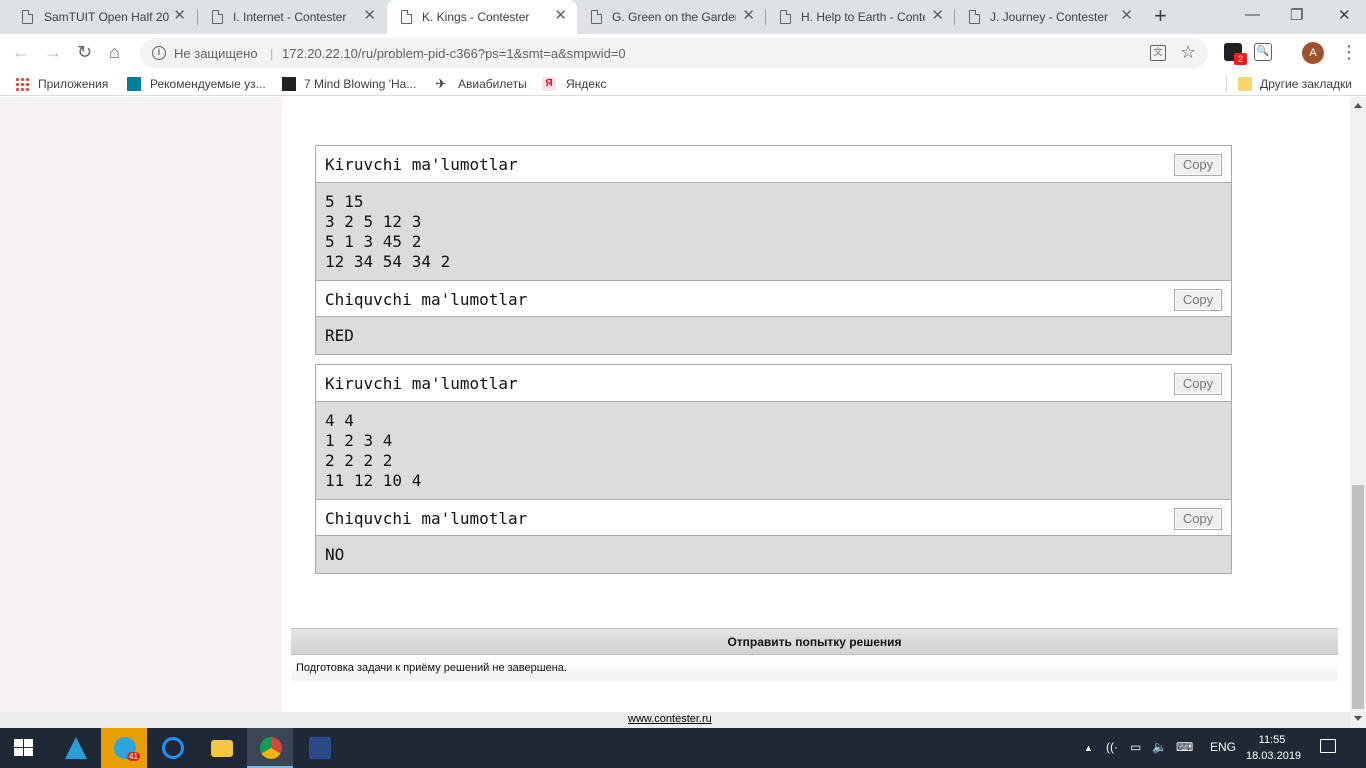  I want to click on output-title: Chiquvchi ma'lumotlar, so click(426, 299).